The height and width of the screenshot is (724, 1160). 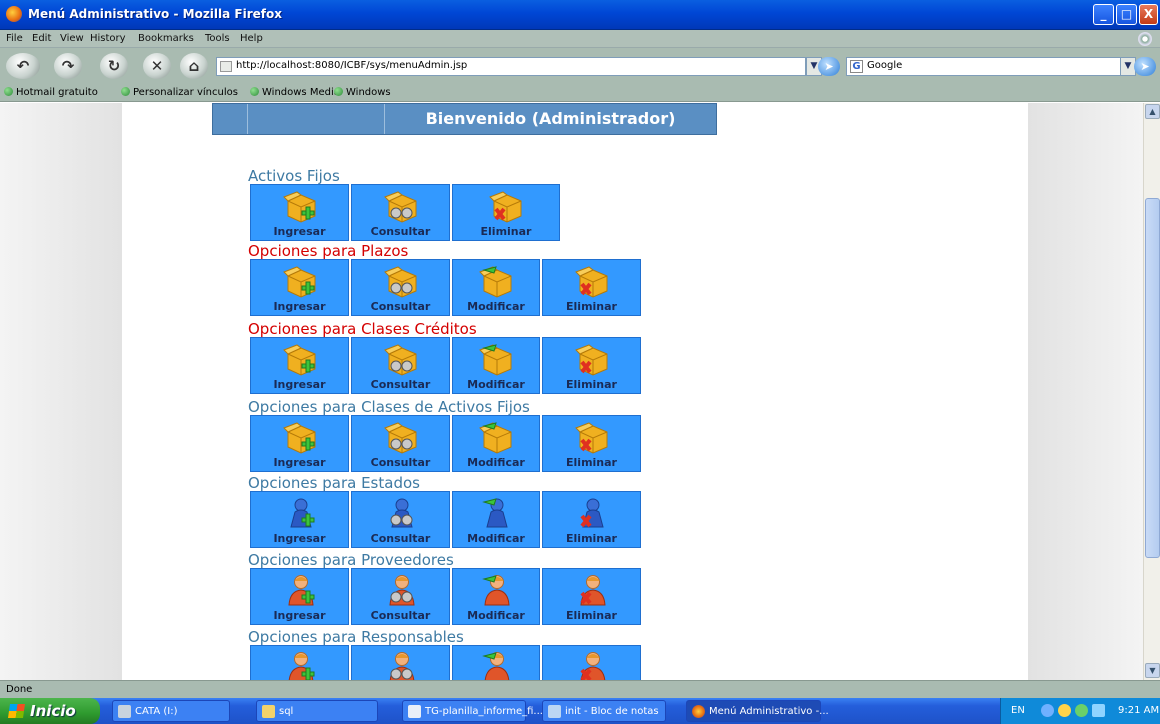 I want to click on bookmark-item: Windows, so click(x=362, y=92).